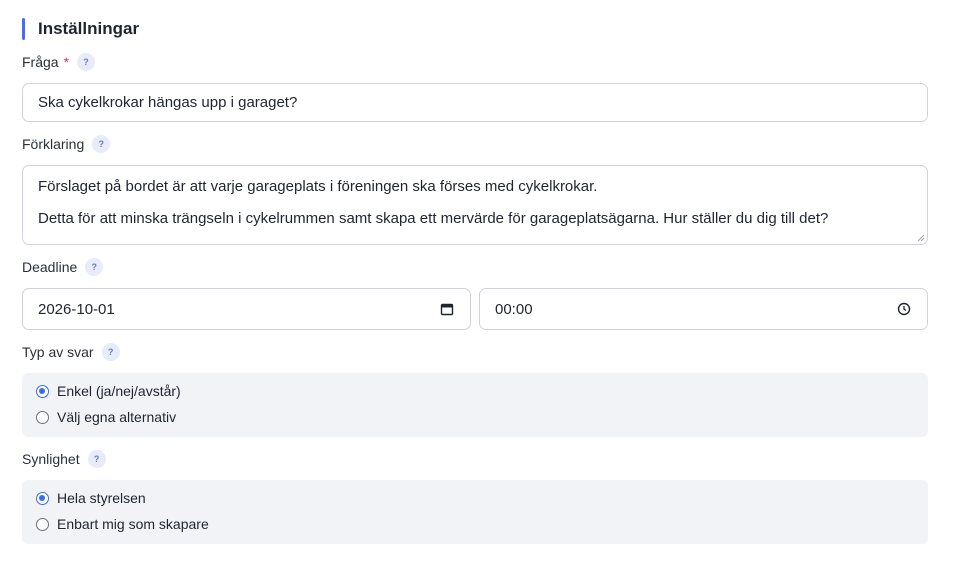 This screenshot has width=959, height=567. I want to click on question-input: Ska cykelkrokar hängas upp i garaget?, so click(475, 102).